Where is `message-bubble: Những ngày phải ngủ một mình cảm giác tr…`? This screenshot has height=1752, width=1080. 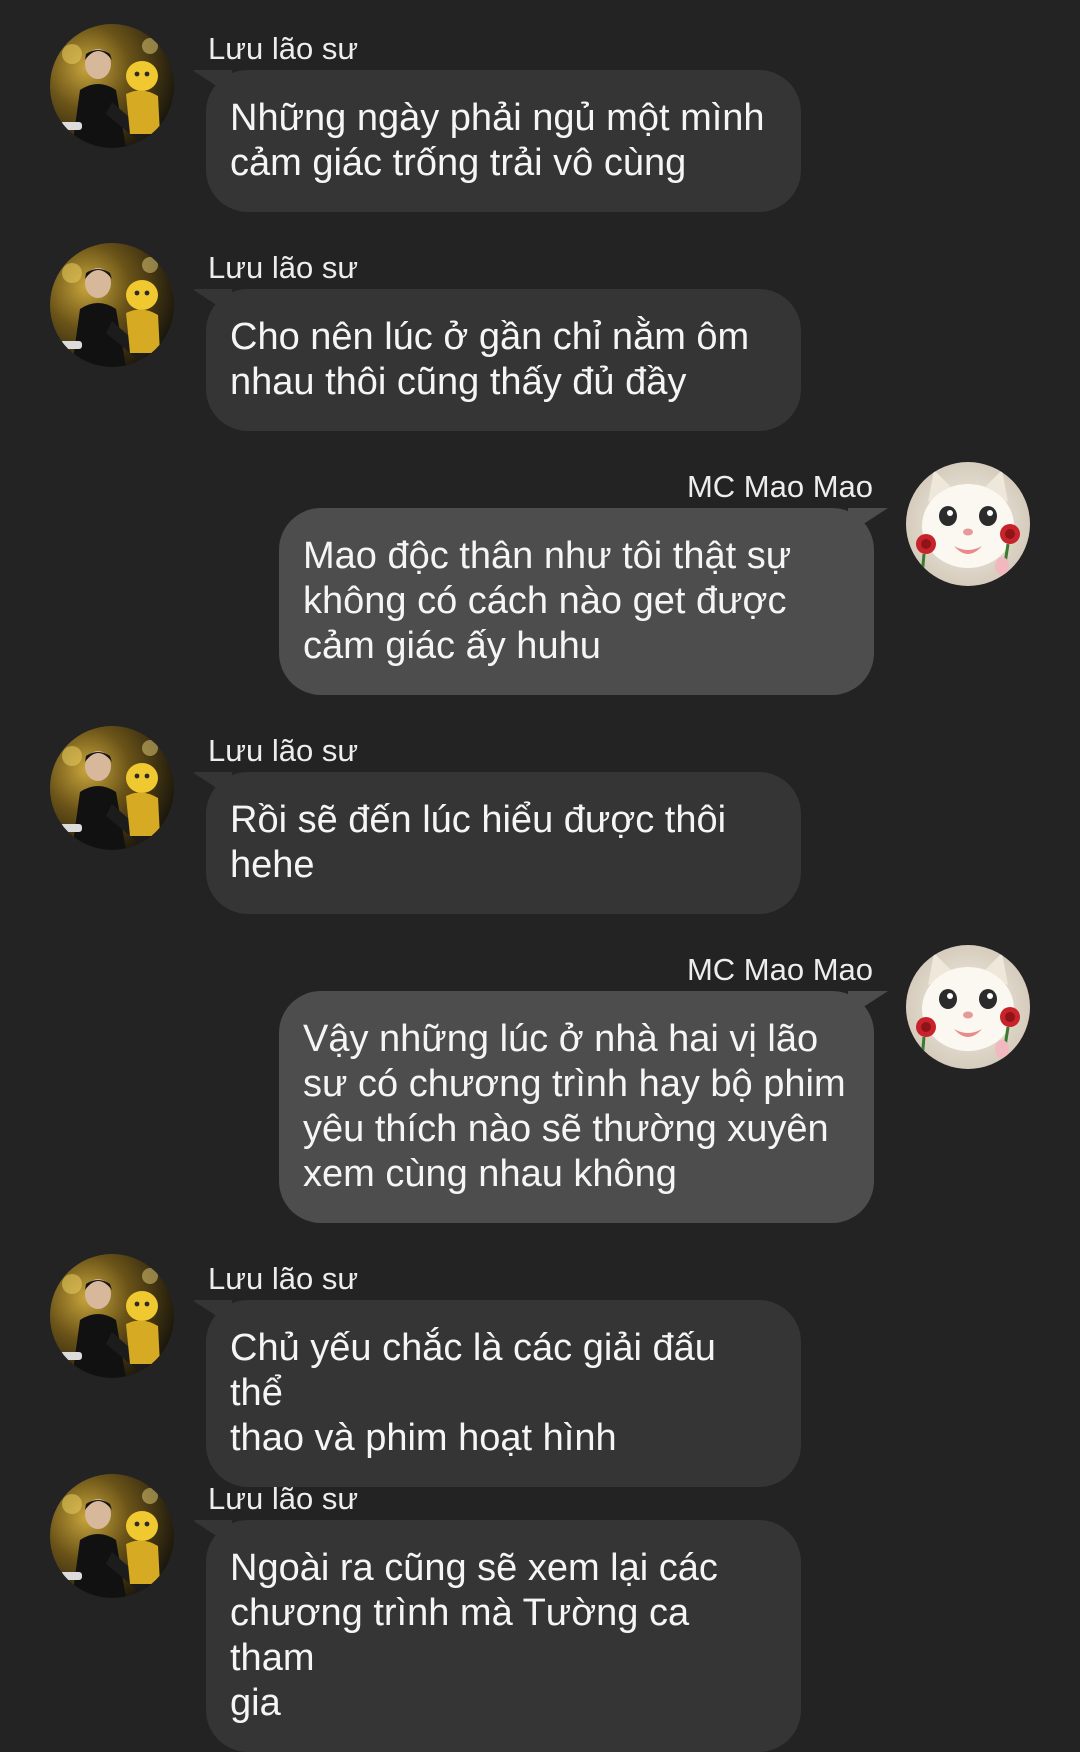 message-bubble: Những ngày phải ngủ một mình cảm giác tr… is located at coordinates (503, 141).